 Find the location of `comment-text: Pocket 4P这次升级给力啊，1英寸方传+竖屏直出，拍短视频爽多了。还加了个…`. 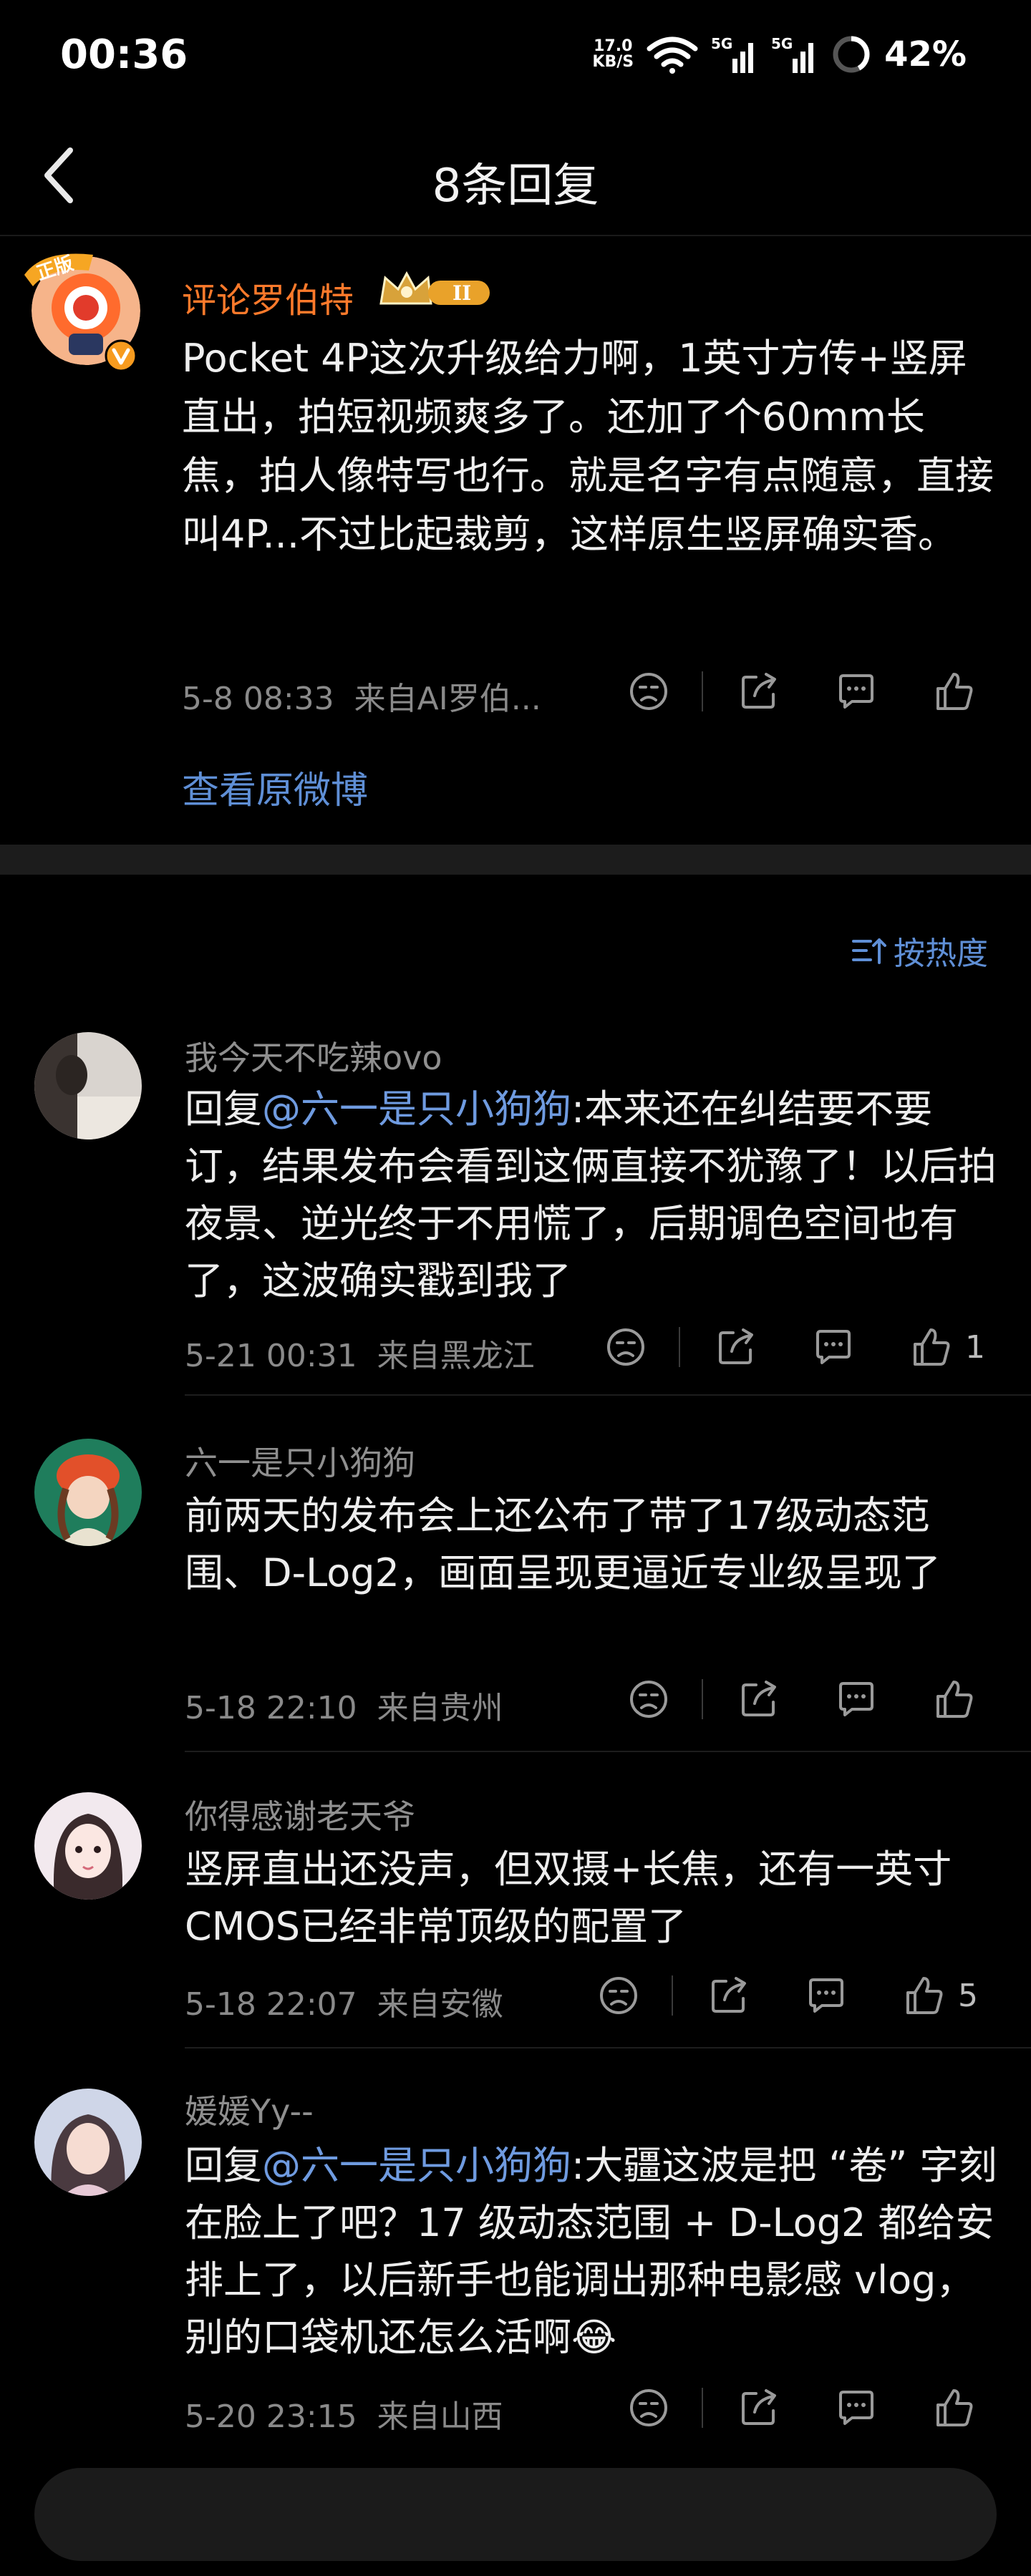

comment-text: Pocket 4P这次升级给力啊，1英寸方传+竖屏直出，拍短视频爽多了。还加了个… is located at coordinates (588, 446).